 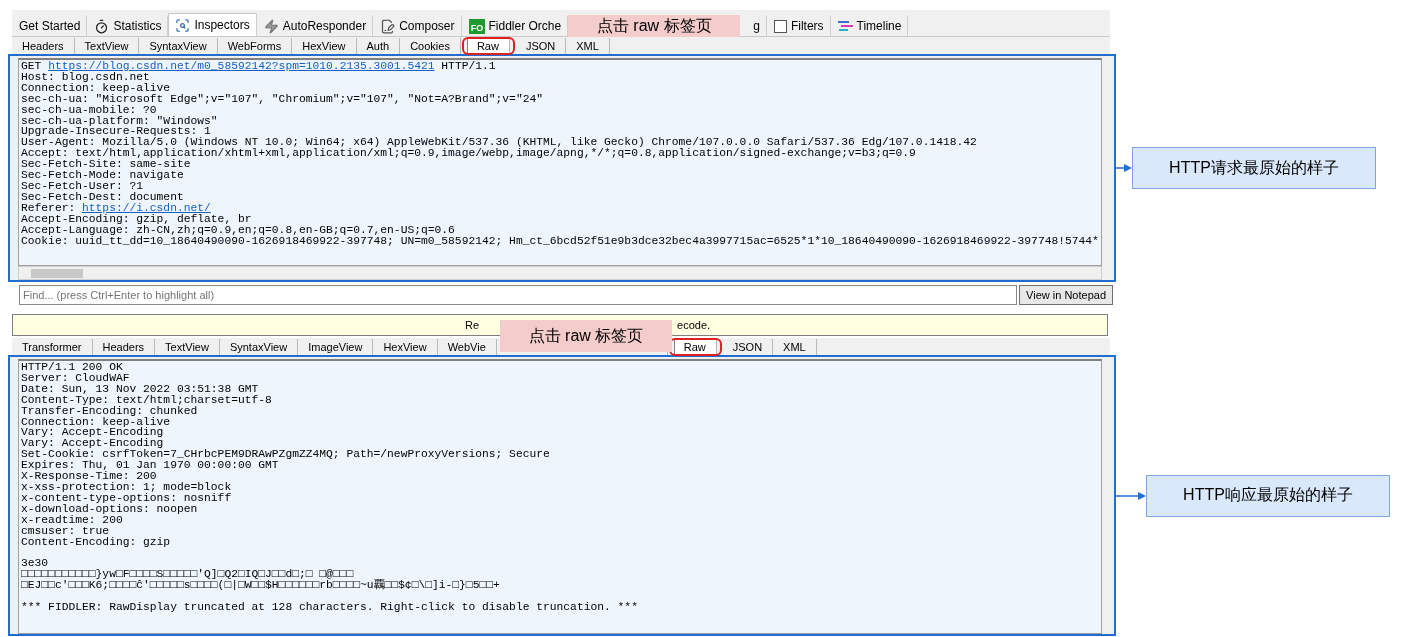 What do you see at coordinates (472, 325) in the screenshot?
I see `notice-text: Re` at bounding box center [472, 325].